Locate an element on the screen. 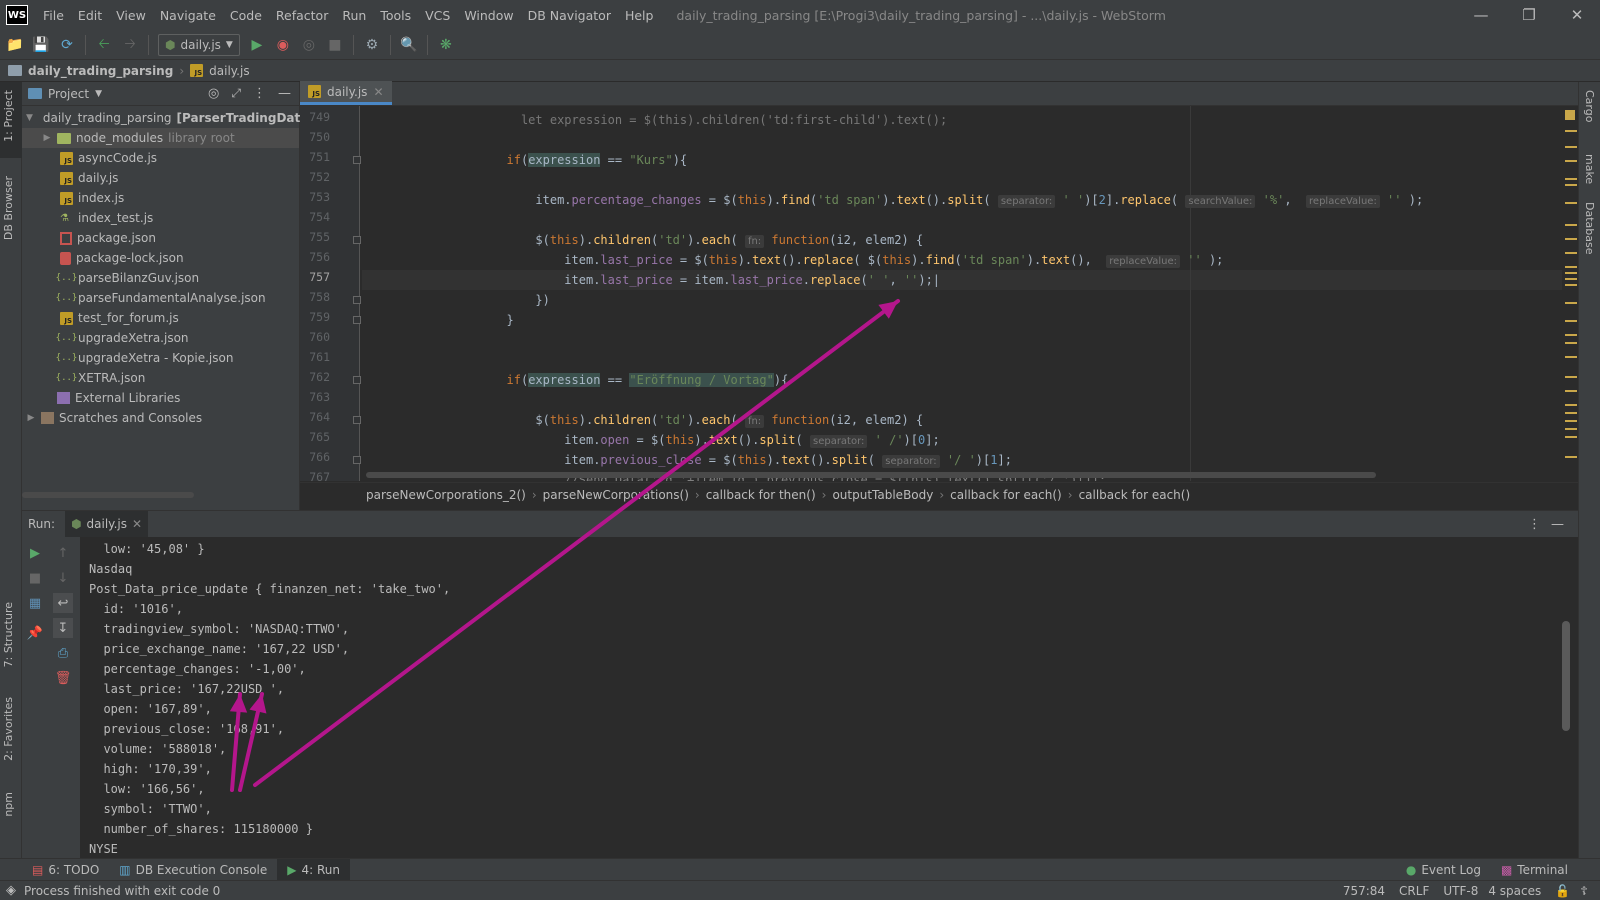 The width and height of the screenshot is (1600, 900). scroll-up-icon: ↑ is located at coordinates (63, 553).